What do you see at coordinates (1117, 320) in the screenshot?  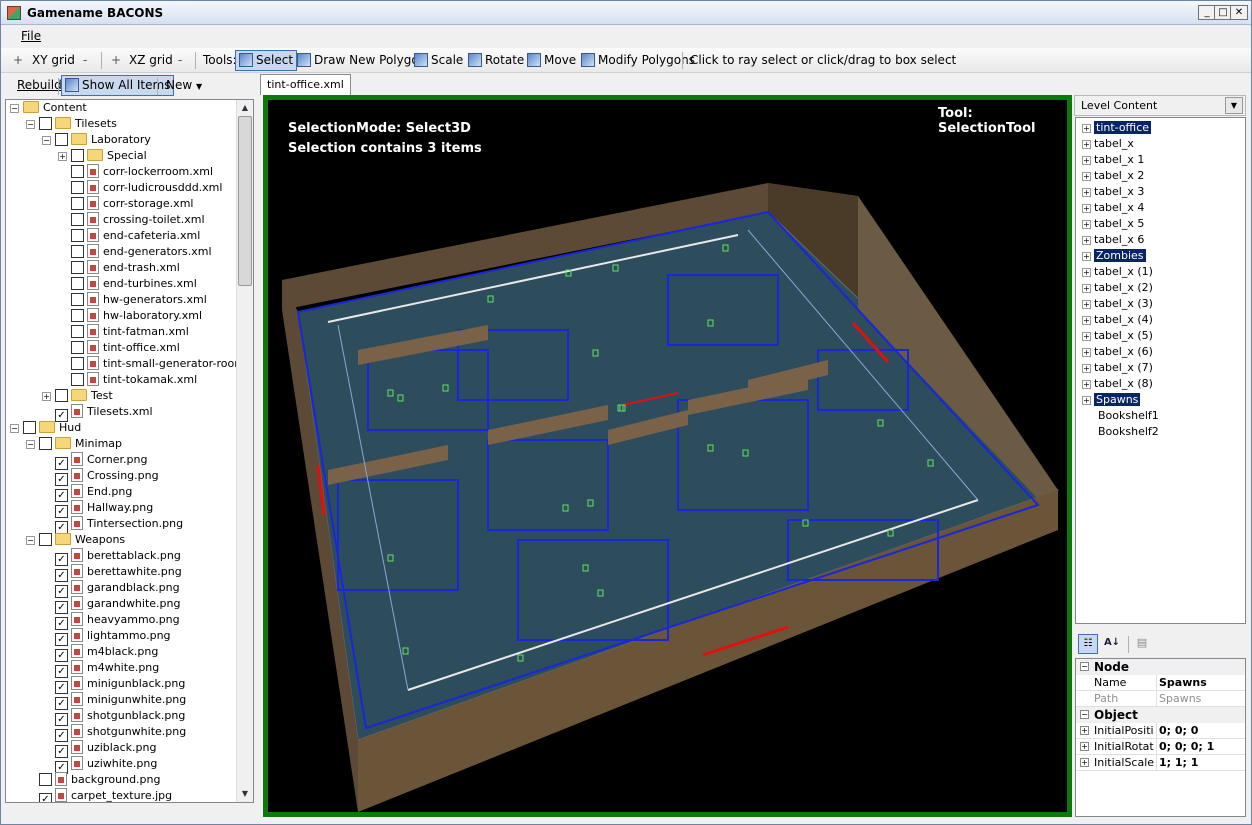 I see `level-content-item: + tabel_x (4)` at bounding box center [1117, 320].